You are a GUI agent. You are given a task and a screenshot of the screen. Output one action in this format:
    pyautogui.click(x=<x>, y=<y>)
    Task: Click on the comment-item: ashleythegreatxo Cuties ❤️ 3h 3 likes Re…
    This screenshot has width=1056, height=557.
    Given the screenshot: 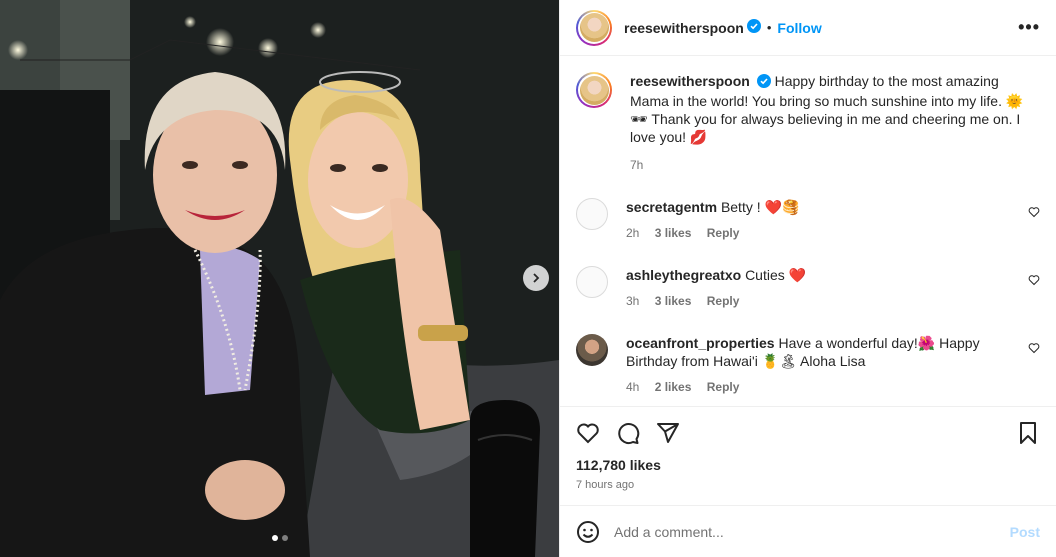 What is the action you would take?
    pyautogui.click(x=808, y=288)
    